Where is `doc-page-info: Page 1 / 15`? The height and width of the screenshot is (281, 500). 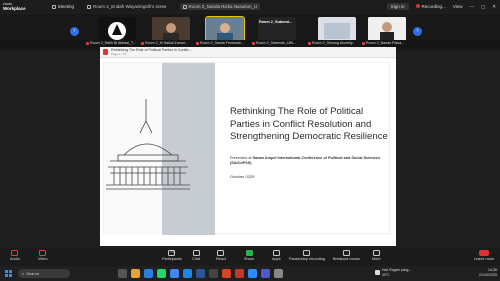
doc-page-info: Page 1 / 15 is located at coordinates (119, 54).